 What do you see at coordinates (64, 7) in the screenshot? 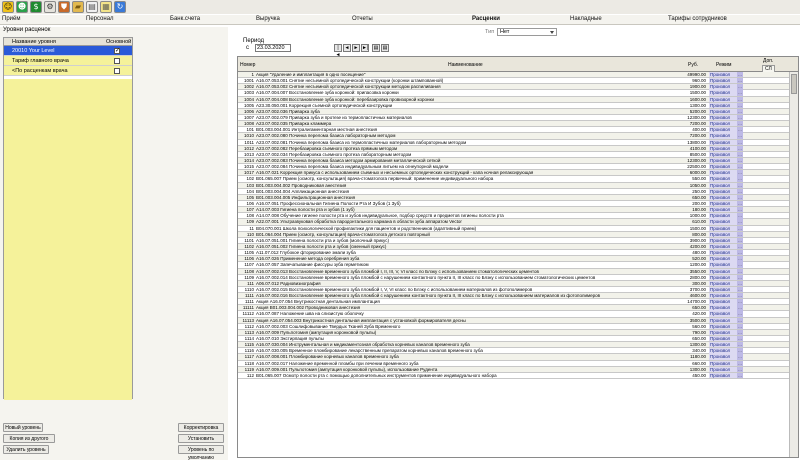
I see `shield-icon: ⛊` at bounding box center [64, 7].